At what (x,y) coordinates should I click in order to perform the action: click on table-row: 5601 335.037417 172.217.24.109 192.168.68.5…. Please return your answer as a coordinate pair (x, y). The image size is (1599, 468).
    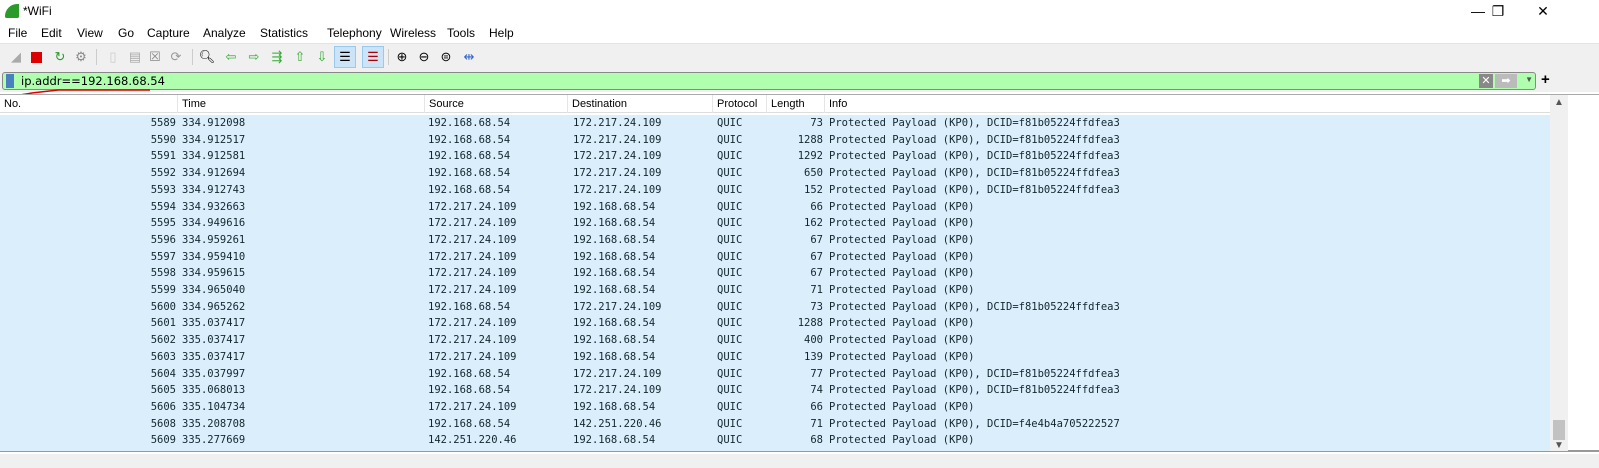
    Looking at the image, I should click on (775, 323).